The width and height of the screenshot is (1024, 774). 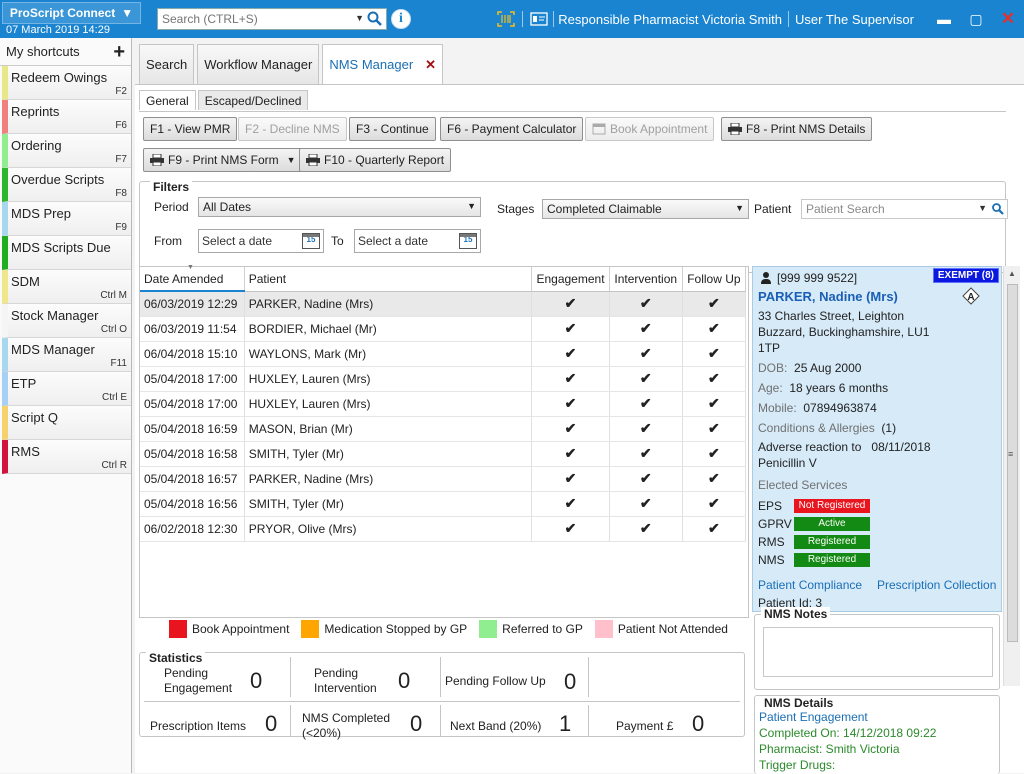 What do you see at coordinates (443, 304) in the screenshot?
I see `table-row: 06/03/2019 12:29 PARKER, Nadine (Mrs) ✔ ✔ ✔` at bounding box center [443, 304].